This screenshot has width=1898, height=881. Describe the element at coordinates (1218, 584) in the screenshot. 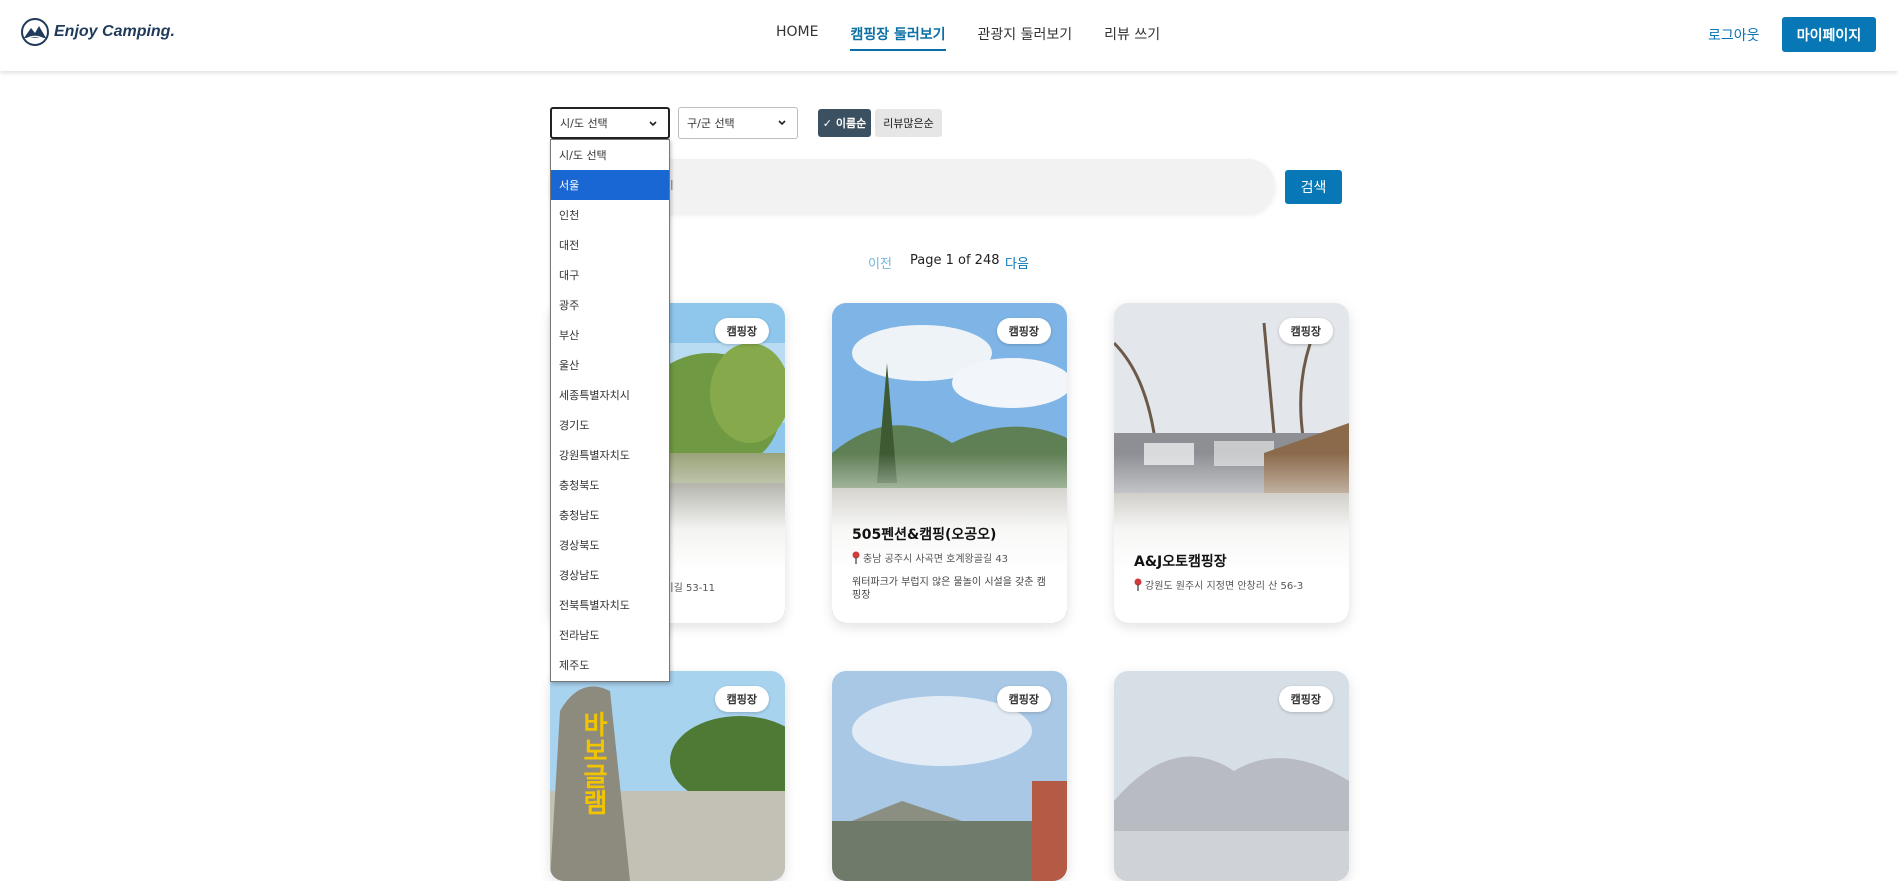

I see `card-address: 강원도 원주시 지정면 안창리 산 56-3` at that location.